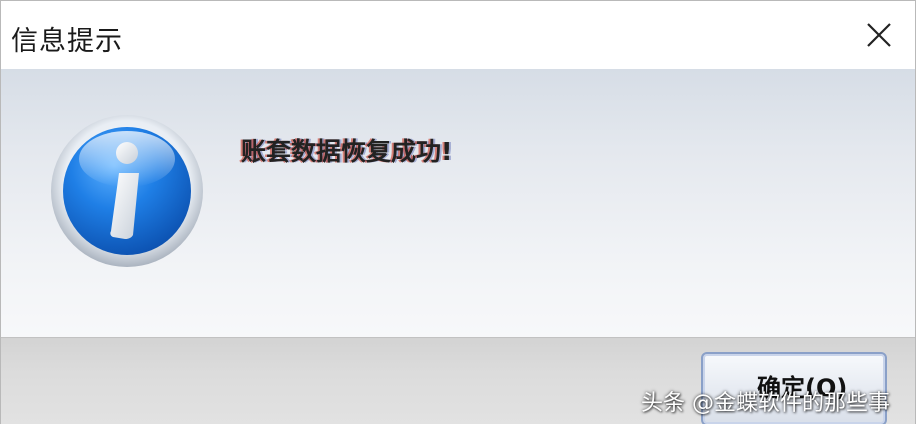  I want to click on close-button, so click(879, 35).